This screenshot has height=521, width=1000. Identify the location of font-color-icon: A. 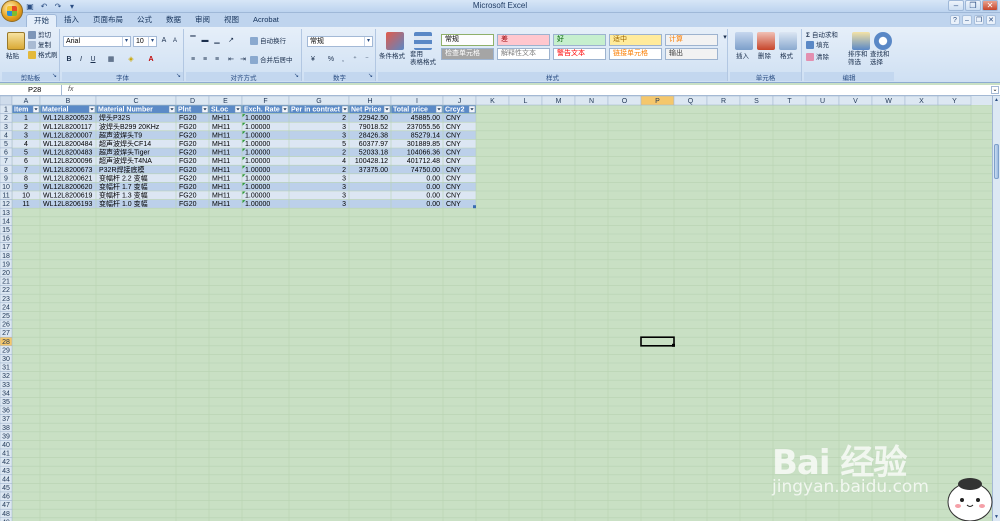
(151, 60).